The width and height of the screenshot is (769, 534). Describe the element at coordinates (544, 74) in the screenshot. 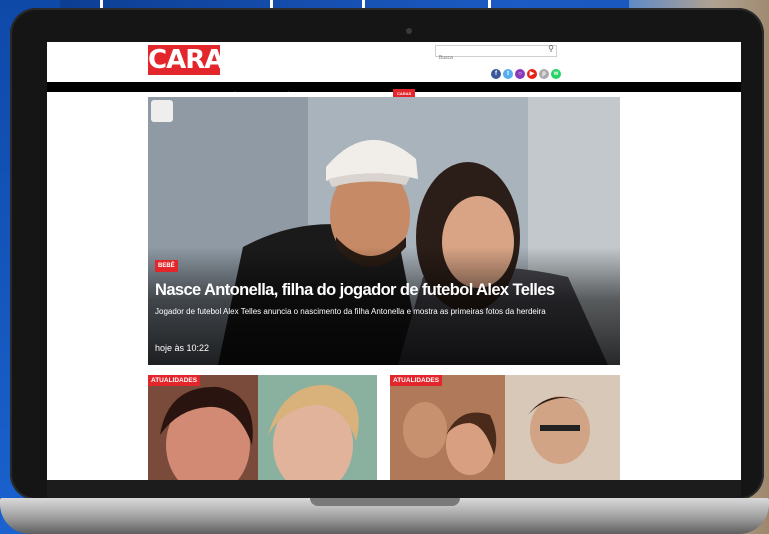

I see `pinterest-icon: p` at that location.